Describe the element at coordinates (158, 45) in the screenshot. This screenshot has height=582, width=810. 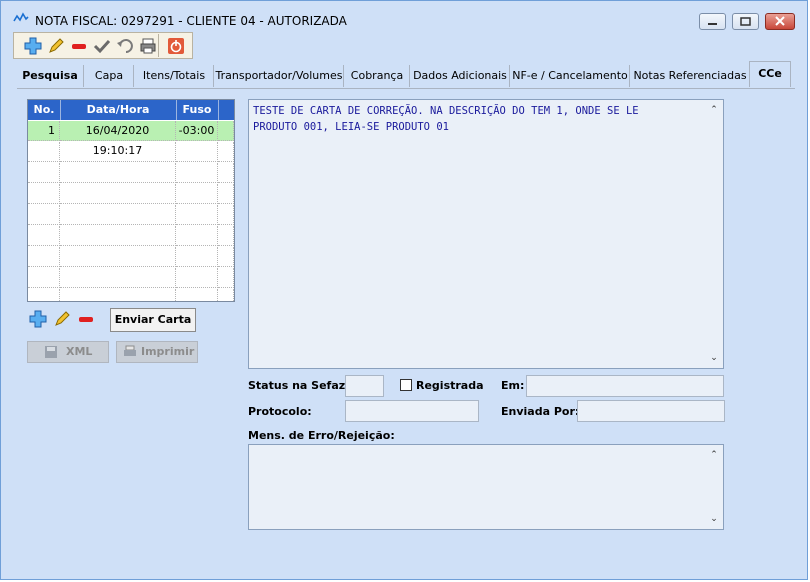
I see `toolbar-divider` at that location.